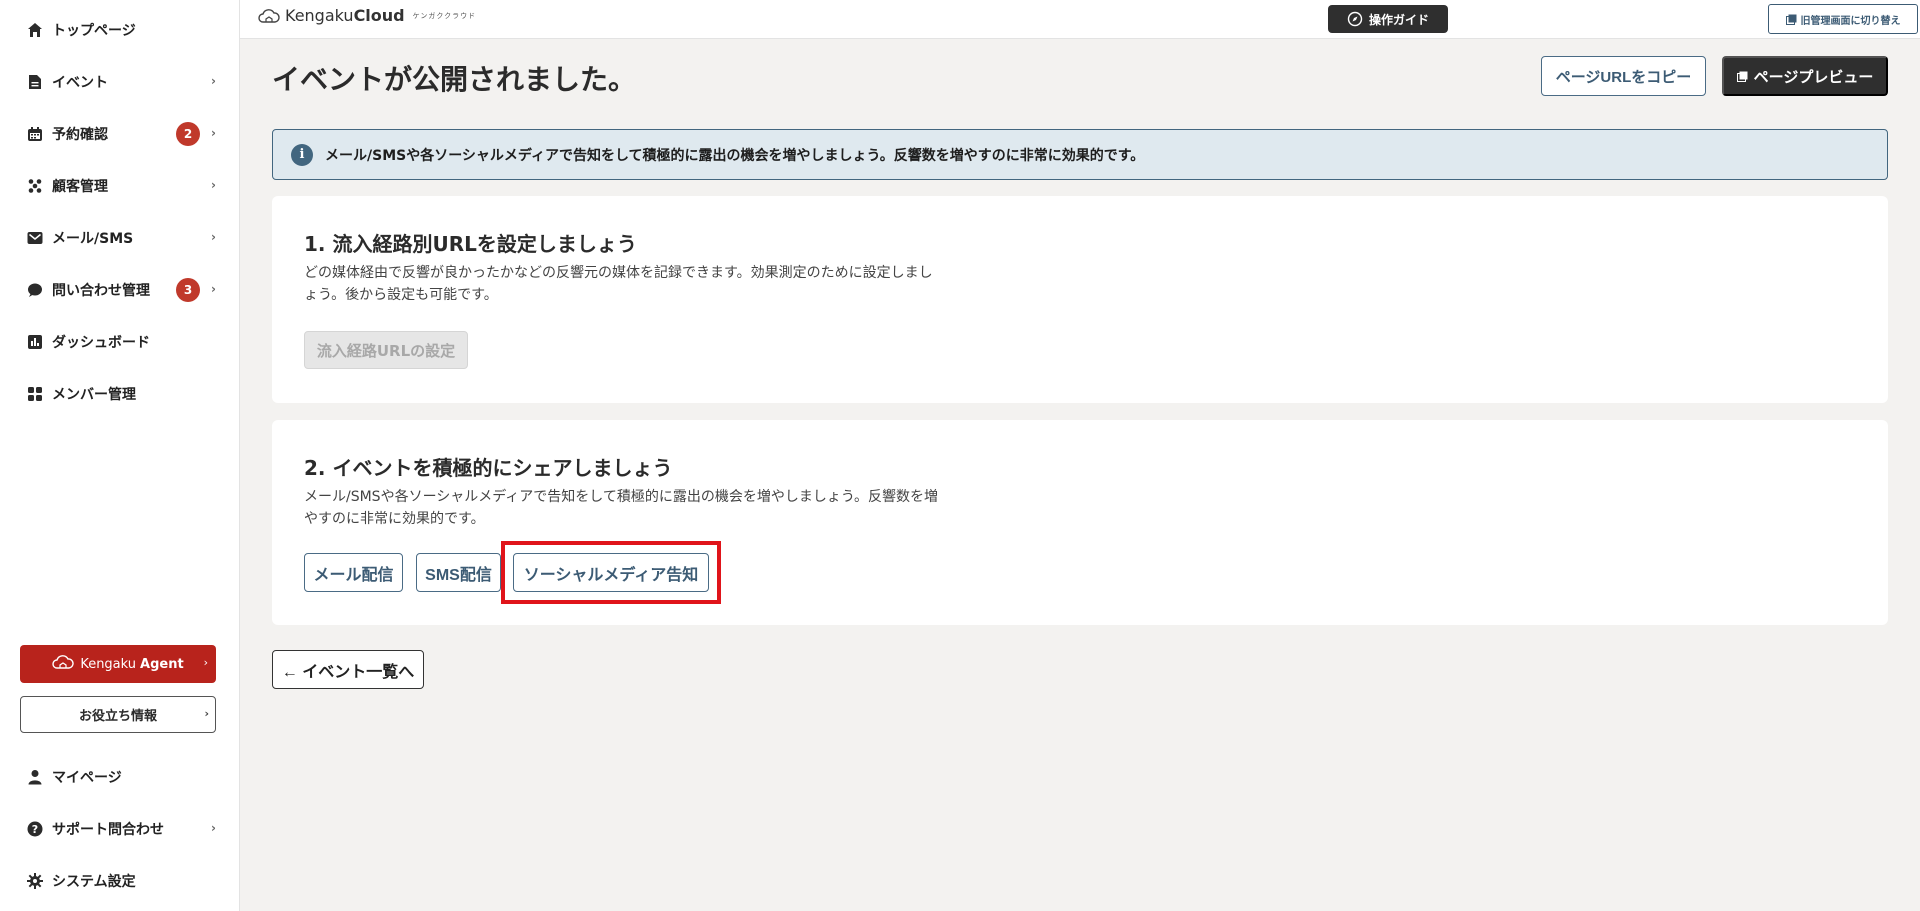 The width and height of the screenshot is (1920, 911). I want to click on info-icon: i, so click(302, 154).